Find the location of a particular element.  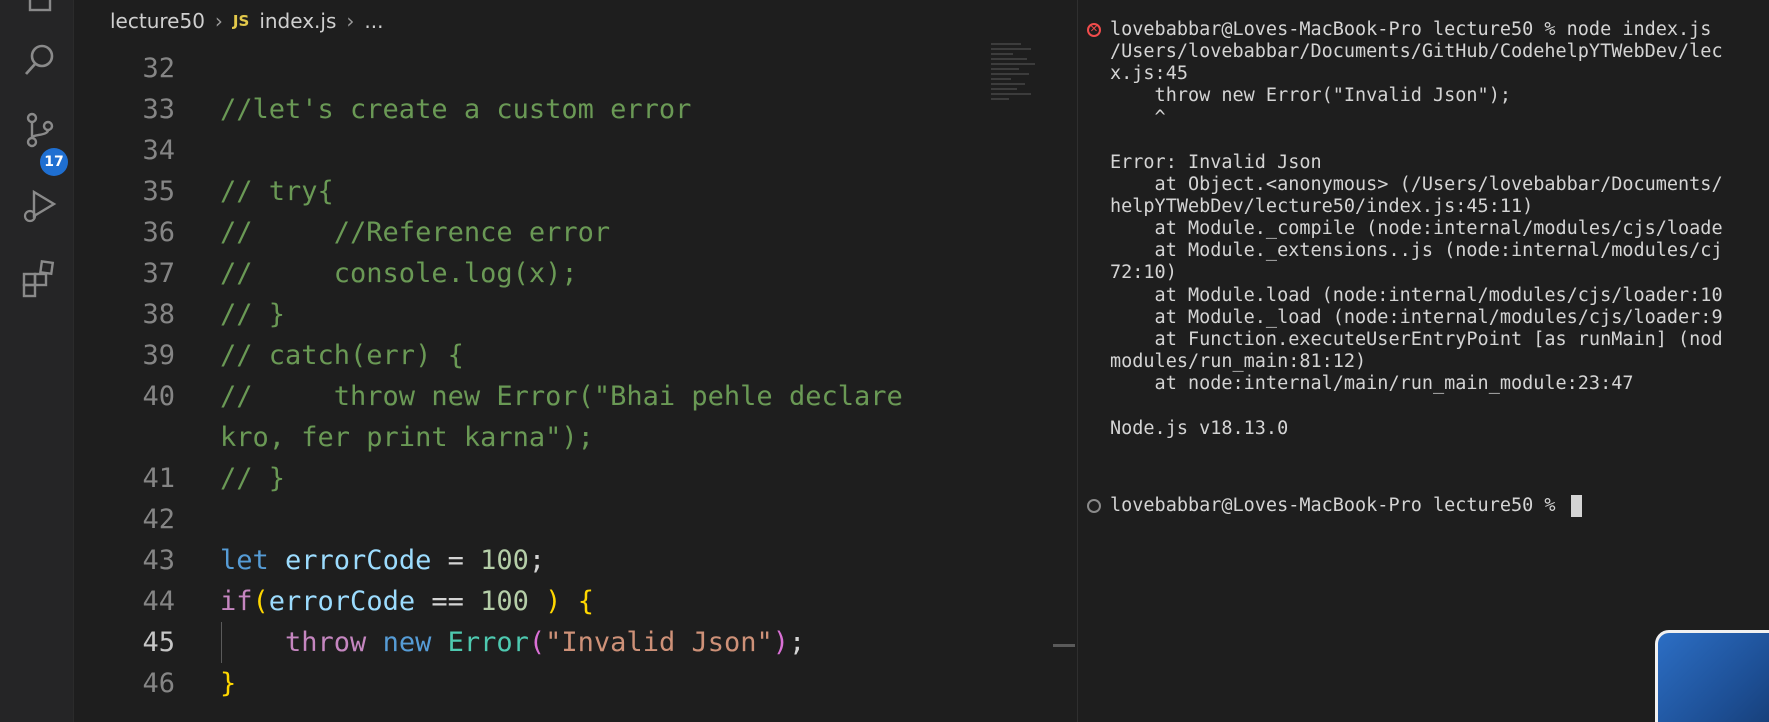

line-source: // //Reference error is located at coordinates (415, 232).